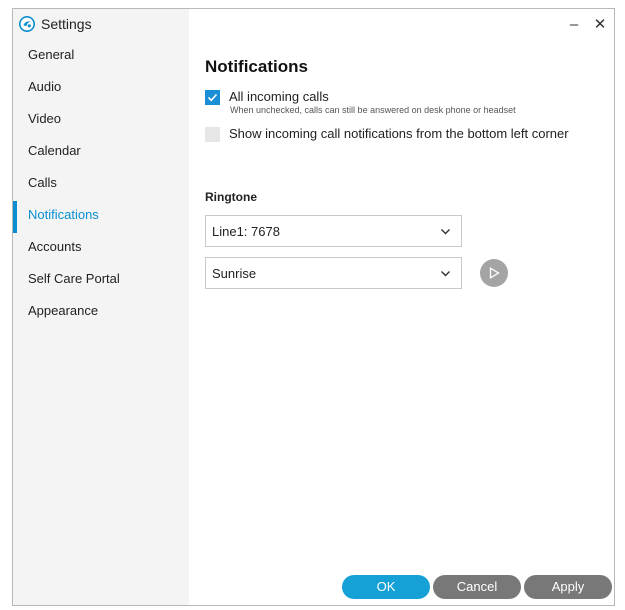 The width and height of the screenshot is (625, 610). Describe the element at coordinates (212, 134) in the screenshot. I see `bottom-left-notifications-checkbox` at that location.